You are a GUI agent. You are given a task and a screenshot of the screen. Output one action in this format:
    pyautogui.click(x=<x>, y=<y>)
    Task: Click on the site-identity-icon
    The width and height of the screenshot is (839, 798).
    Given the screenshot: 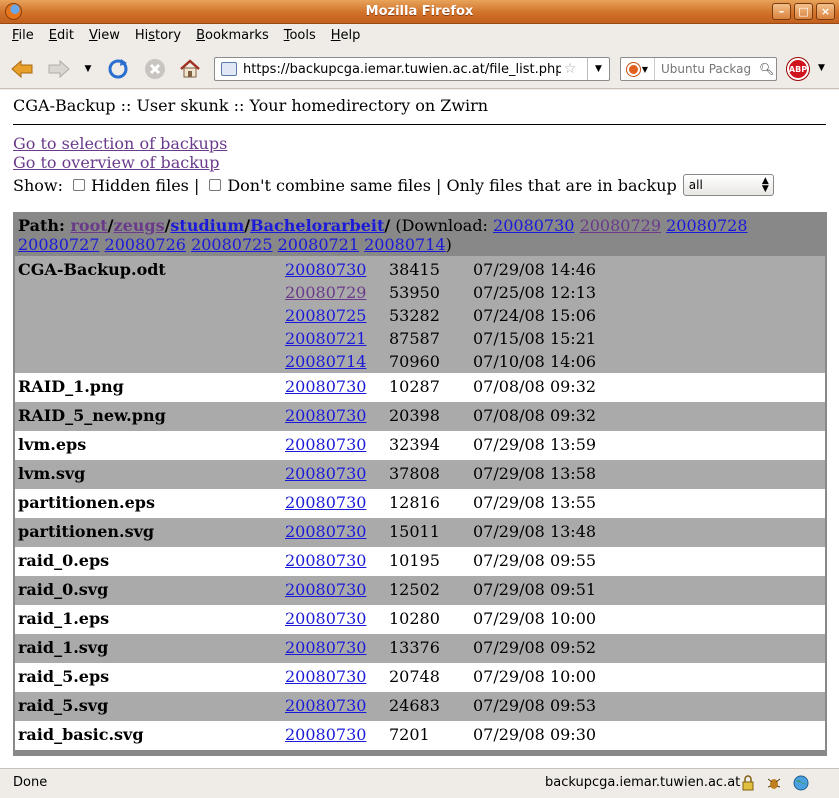 What is the action you would take?
    pyautogui.click(x=229, y=69)
    